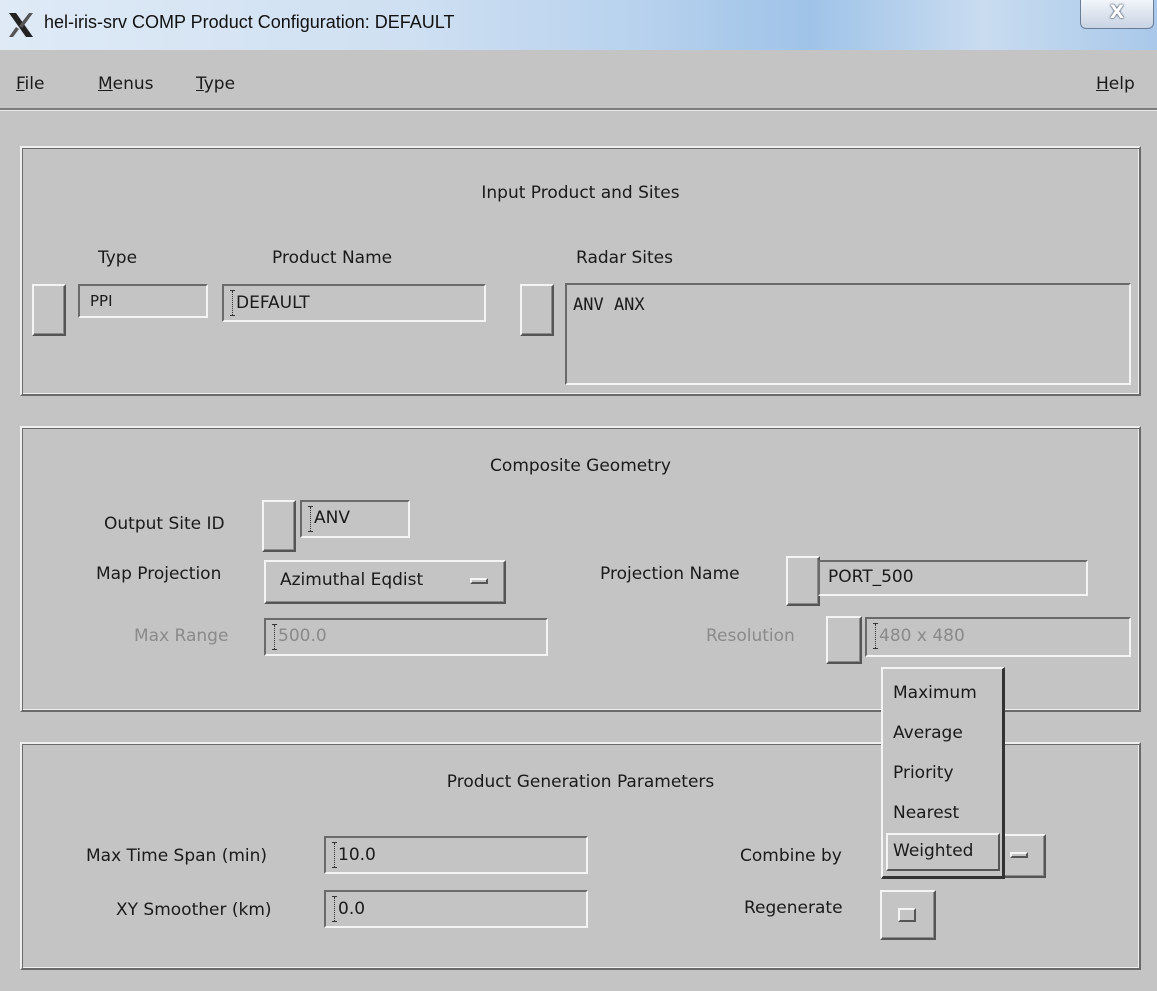 The width and height of the screenshot is (1157, 991). Describe the element at coordinates (332, 518) in the screenshot. I see `output-site-value: ANV` at that location.